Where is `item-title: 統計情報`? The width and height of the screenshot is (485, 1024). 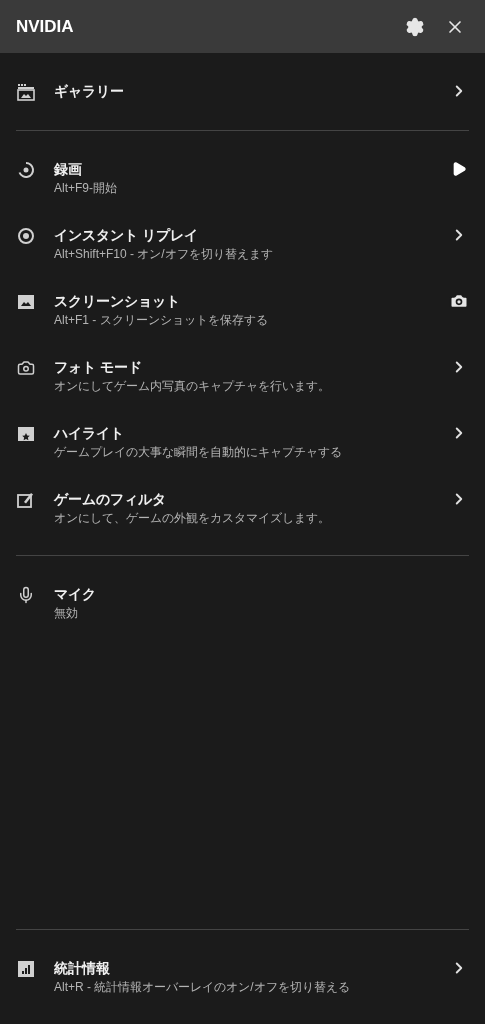
item-title: 統計情報 is located at coordinates (82, 968).